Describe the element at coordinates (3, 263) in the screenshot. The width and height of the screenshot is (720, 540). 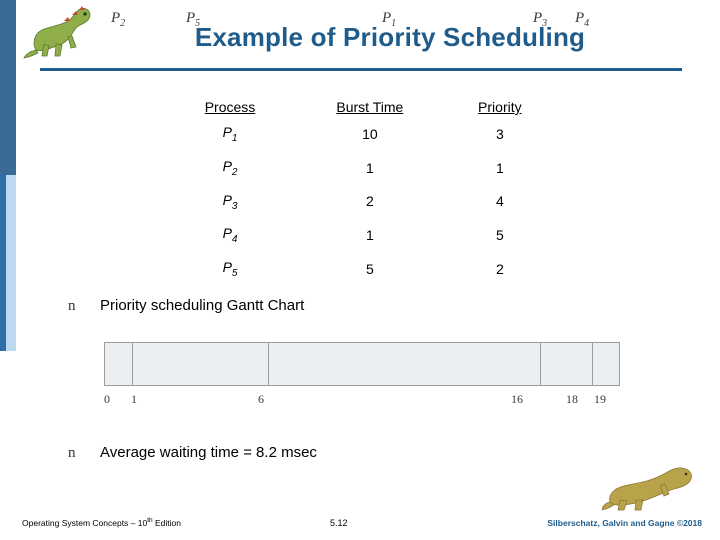
I see `sidebar-bar-accent` at that location.